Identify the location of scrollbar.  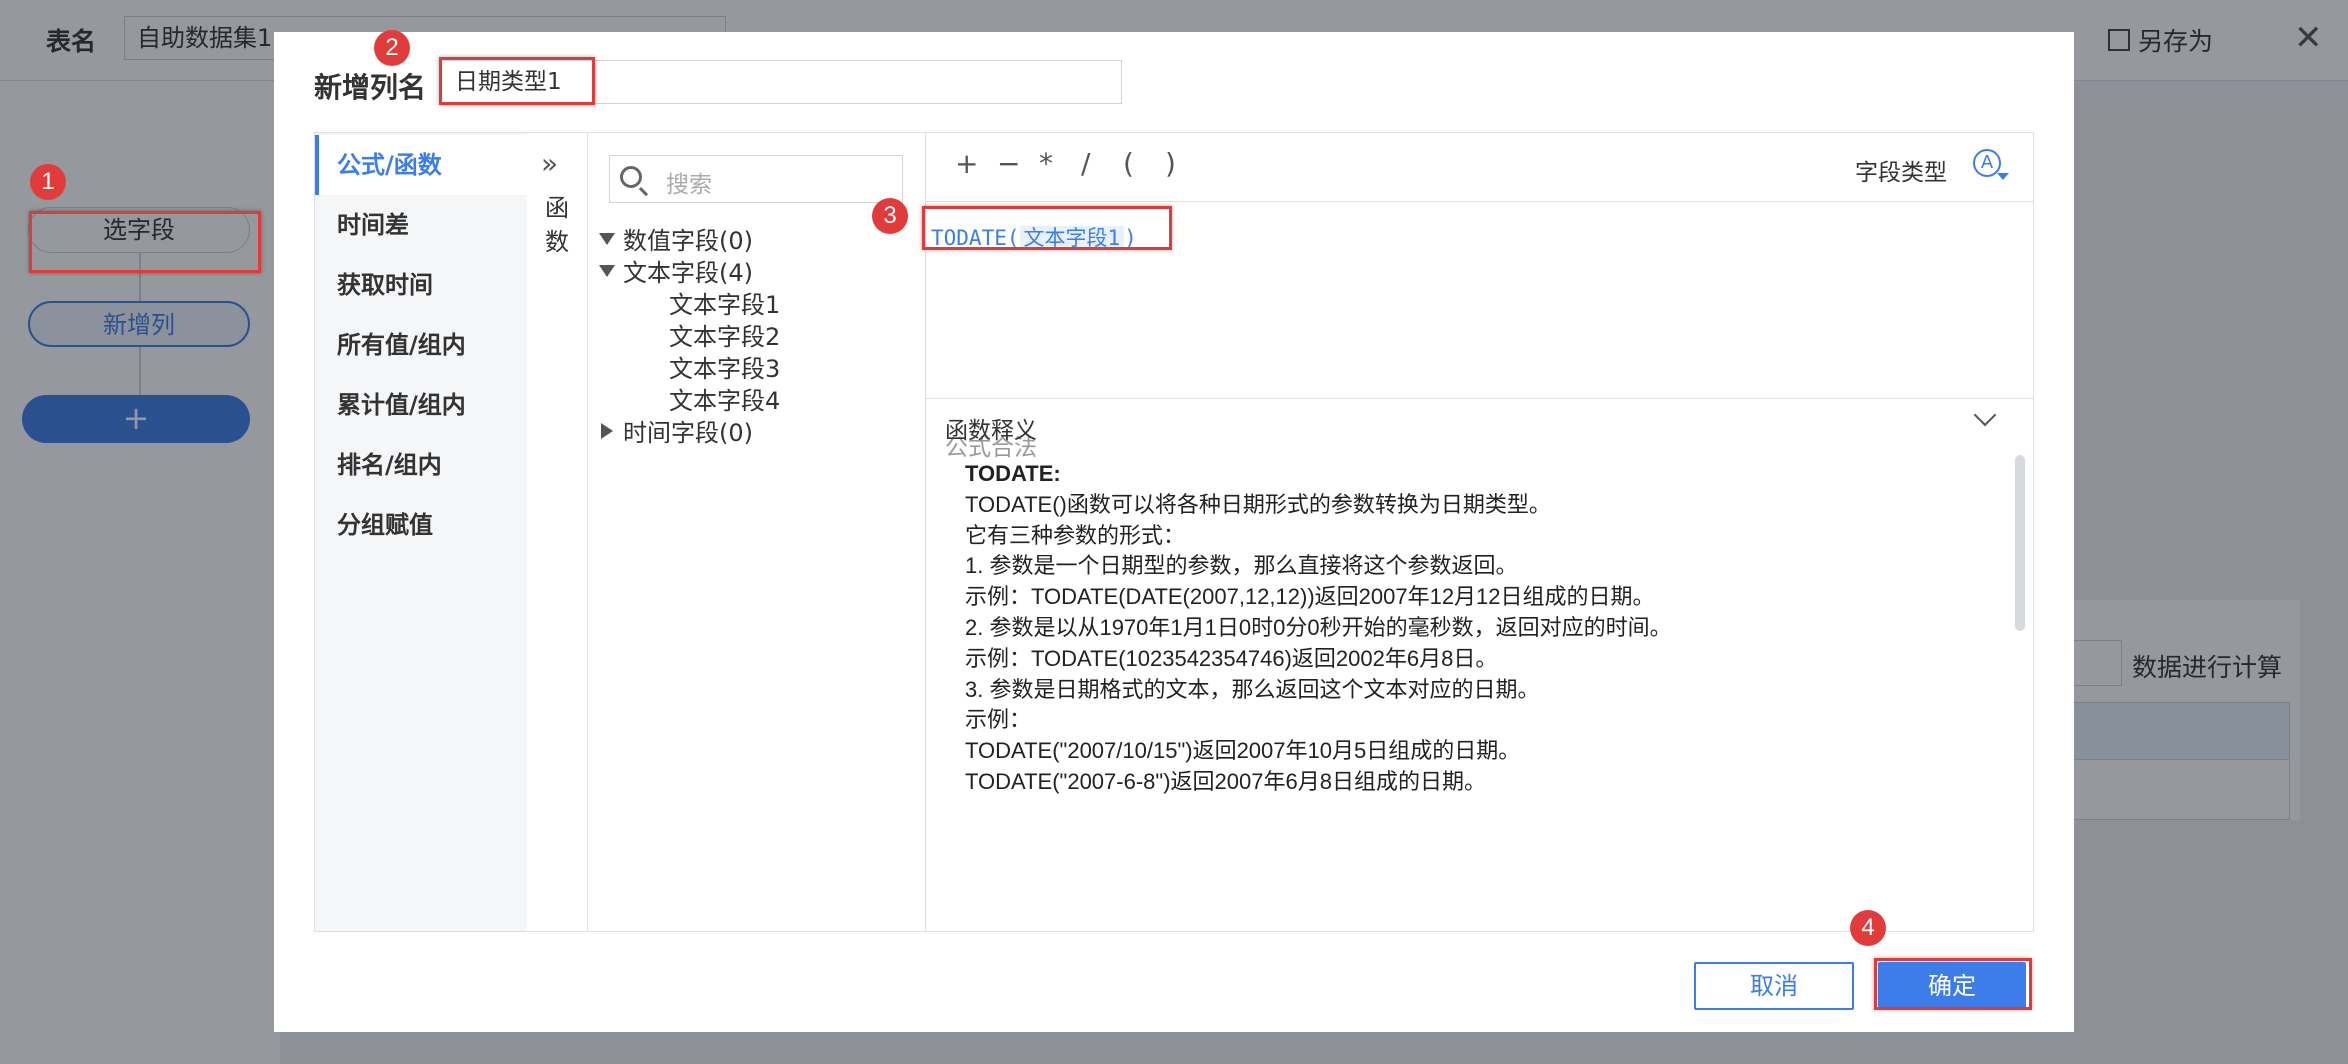
(2020, 543).